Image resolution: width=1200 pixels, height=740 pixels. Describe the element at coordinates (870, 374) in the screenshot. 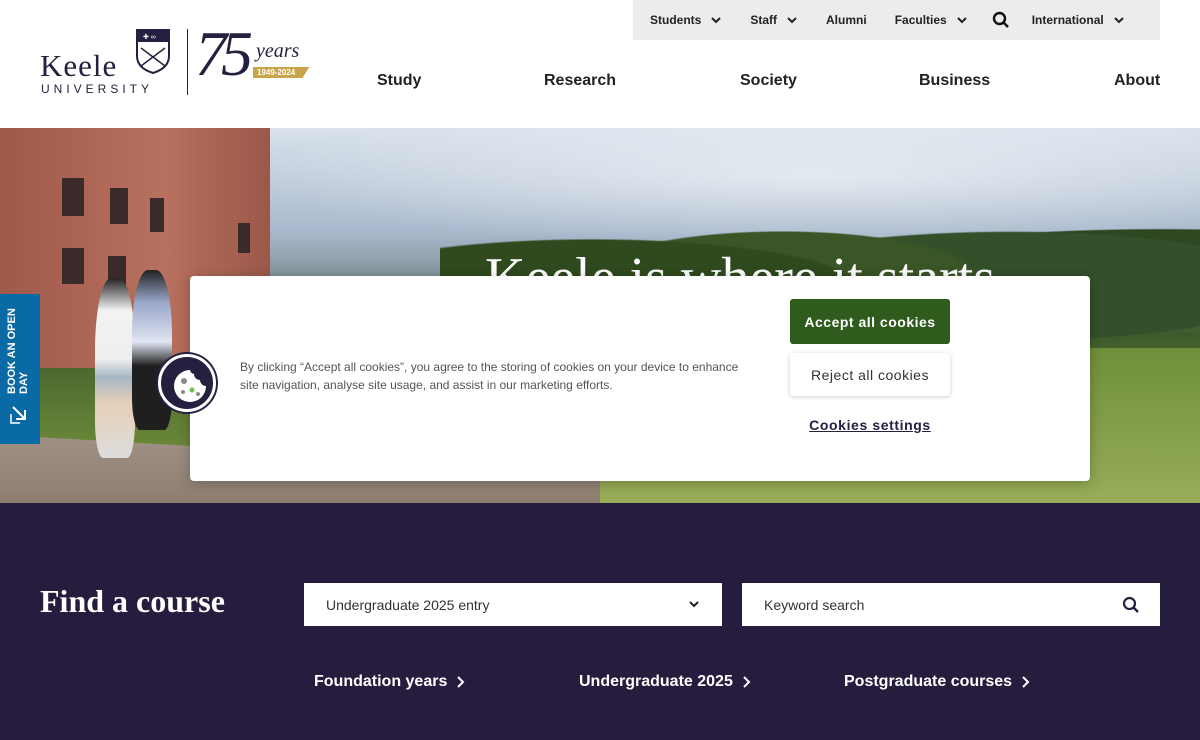

I see `reject-cookies-button: Reject all cookies` at that location.